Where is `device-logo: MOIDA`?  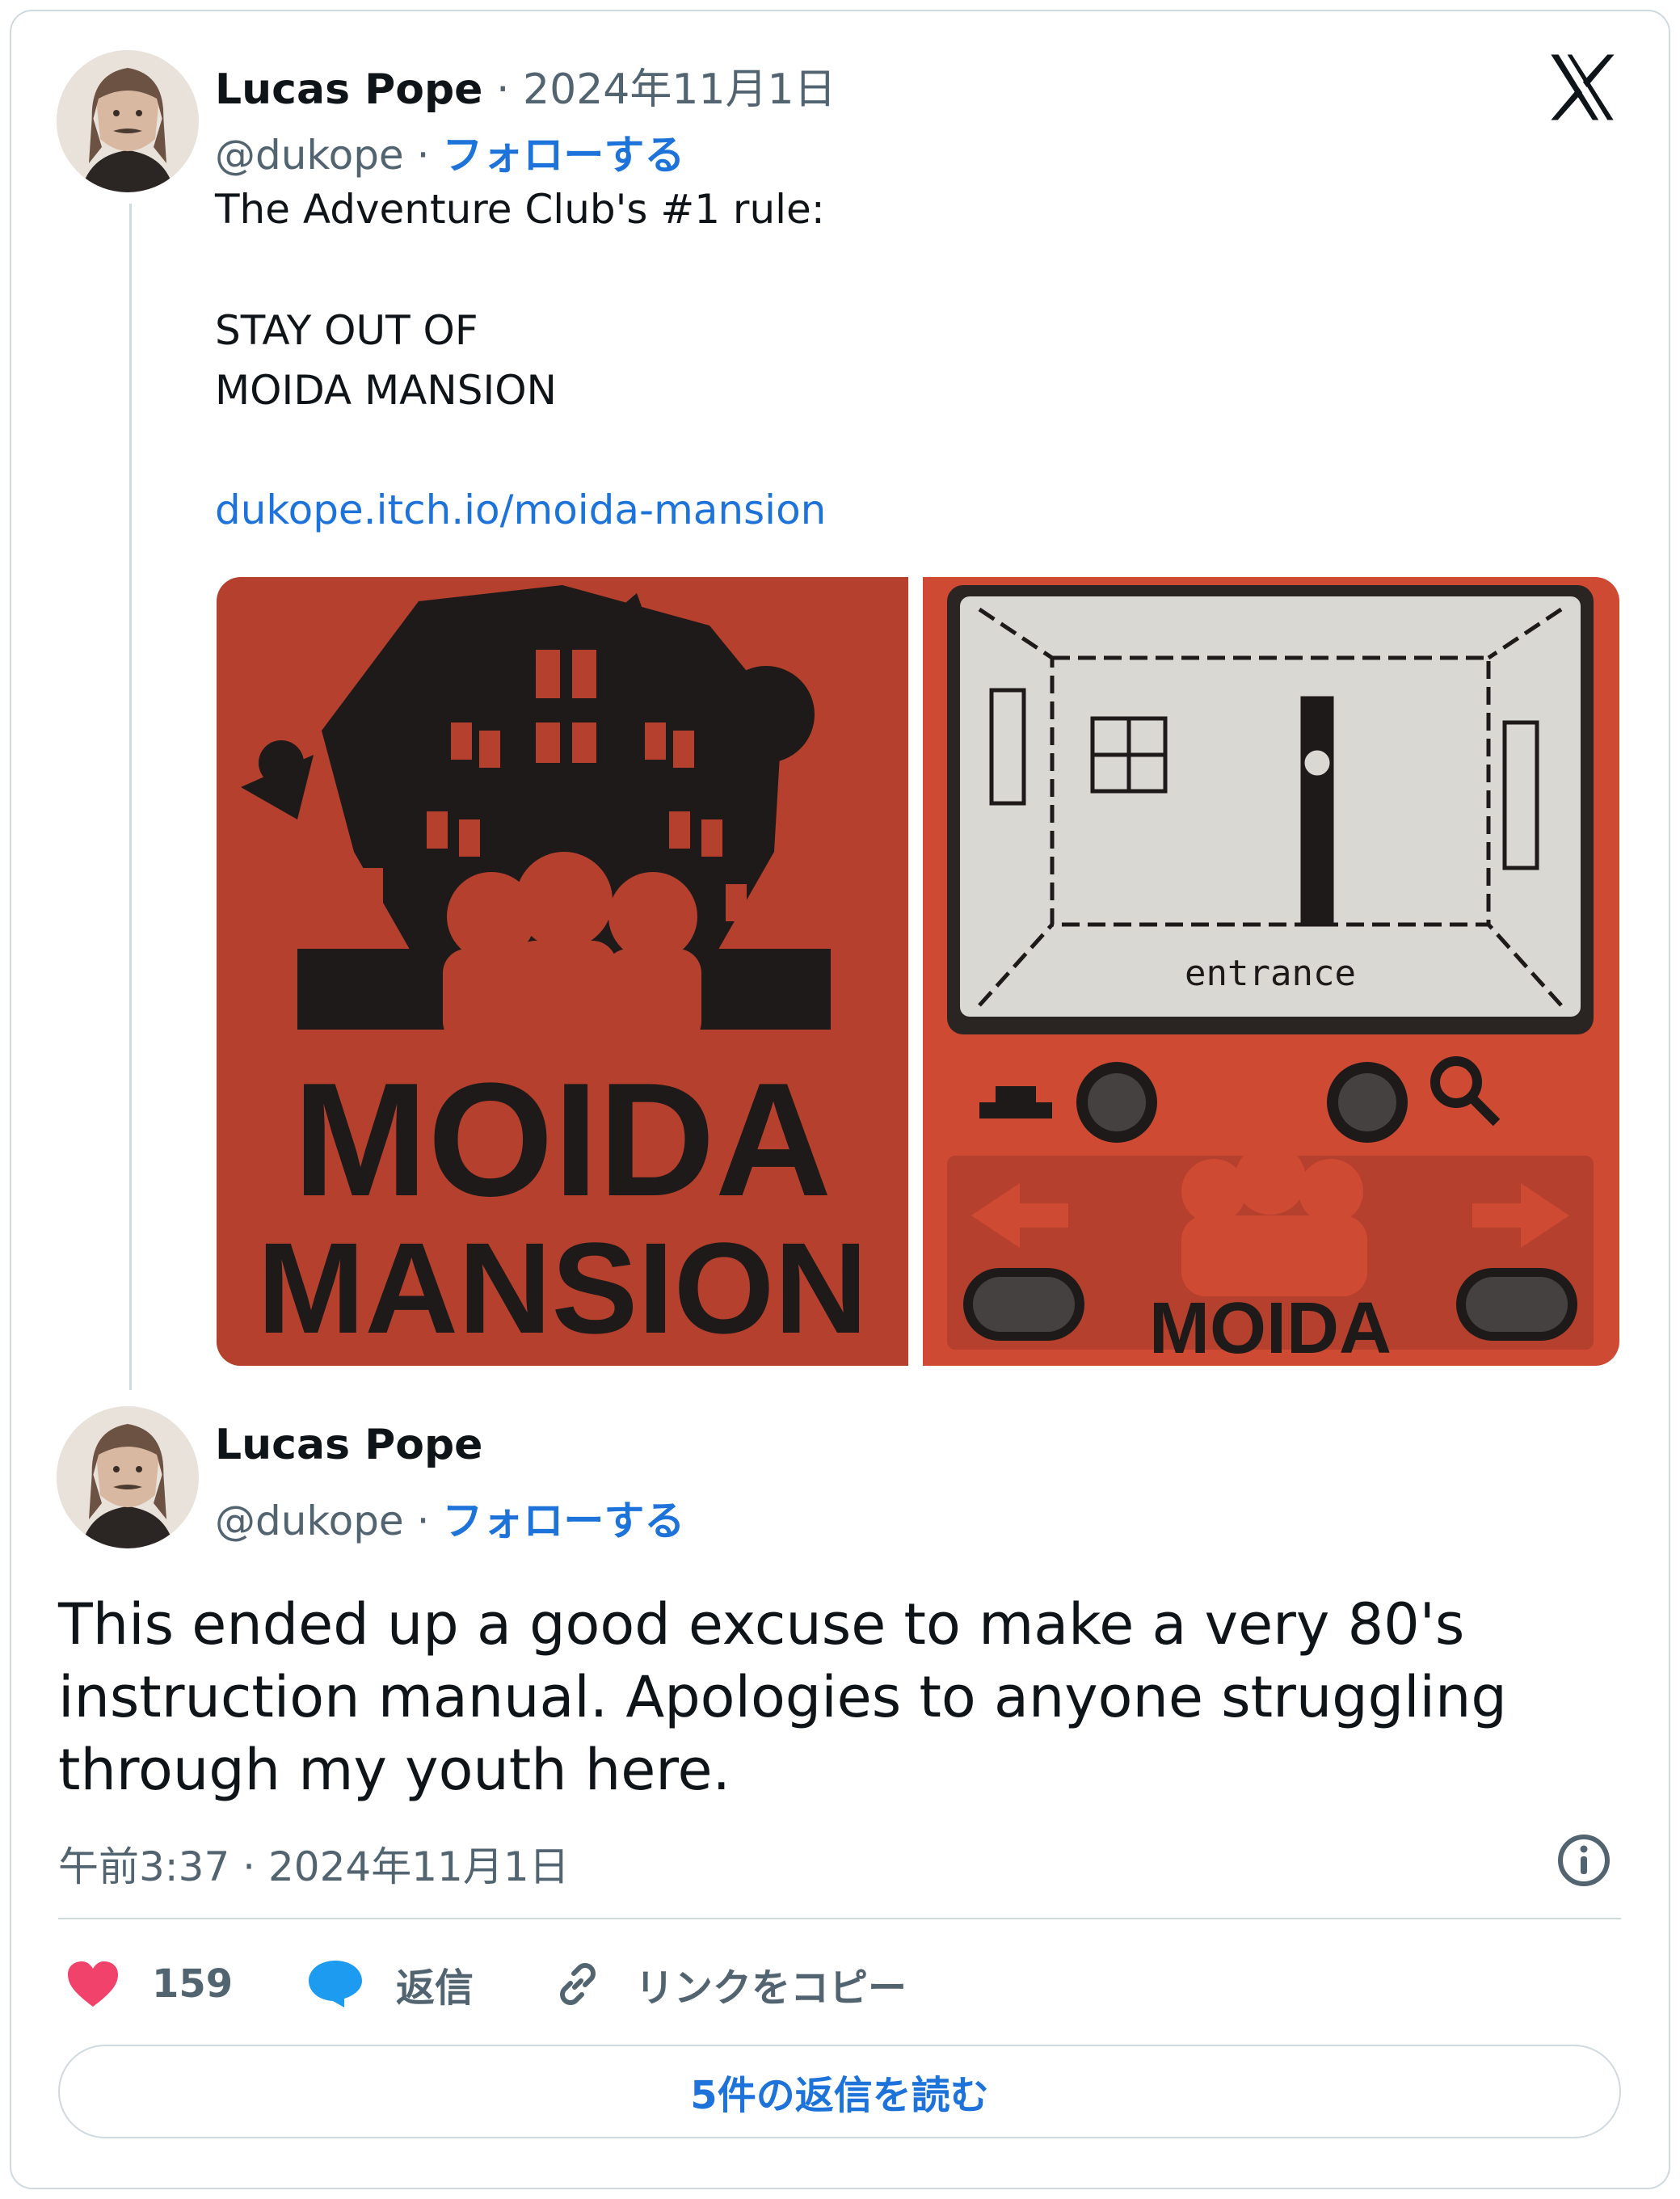 device-logo: MOIDA is located at coordinates (1270, 1327).